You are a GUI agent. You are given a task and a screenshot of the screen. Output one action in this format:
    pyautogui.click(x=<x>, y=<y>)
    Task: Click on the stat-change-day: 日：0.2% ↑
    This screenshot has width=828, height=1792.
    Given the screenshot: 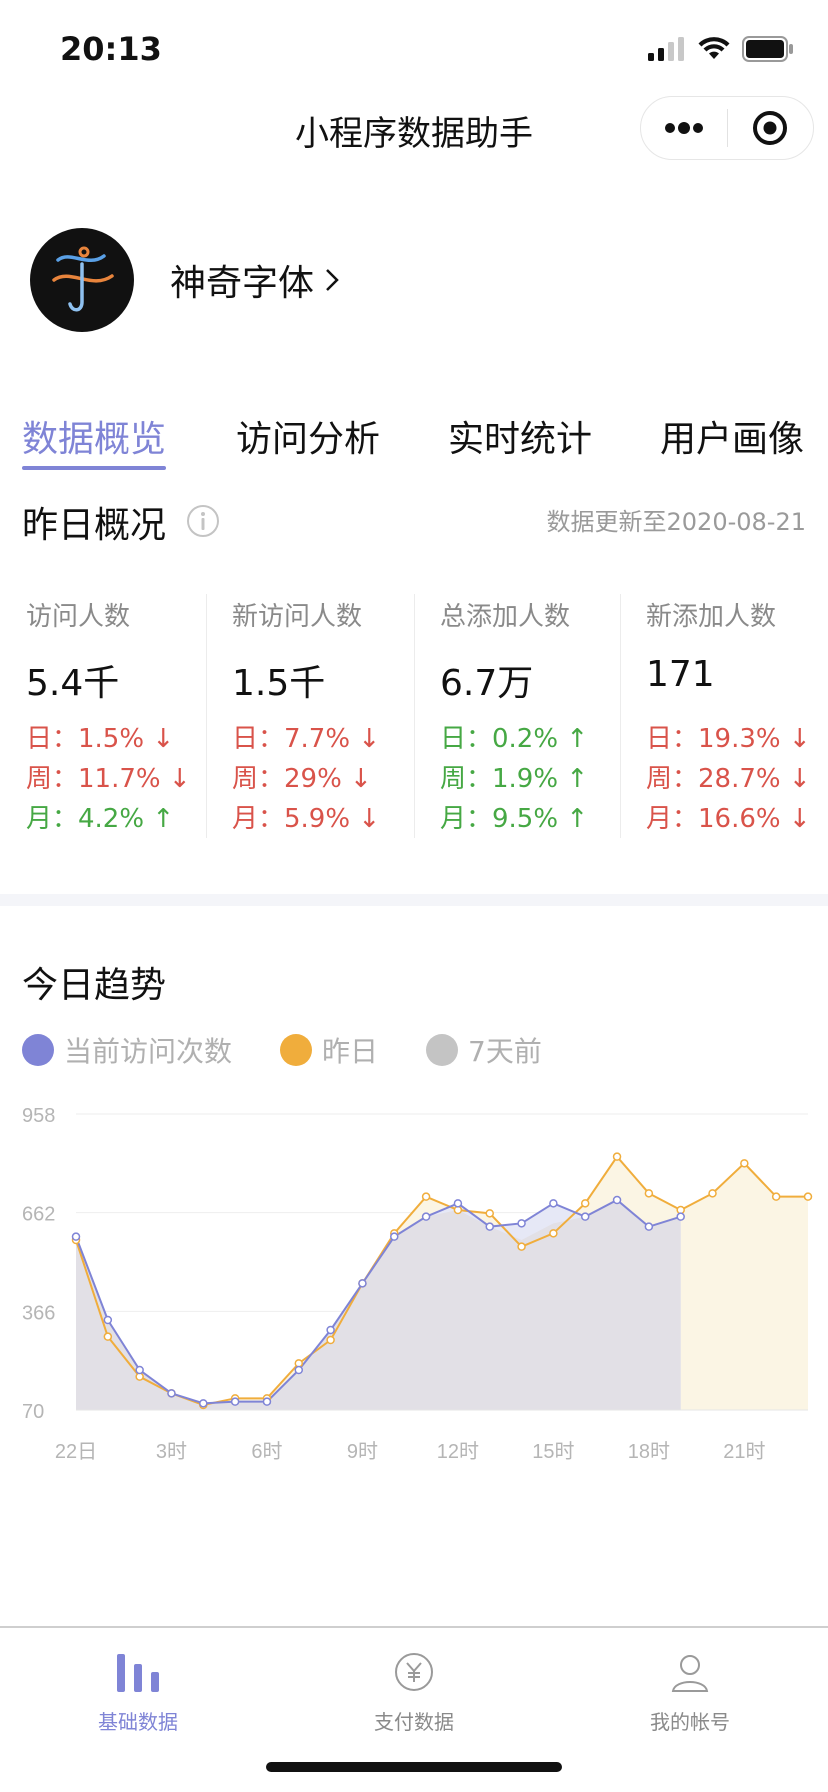 What is the action you would take?
    pyautogui.click(x=514, y=736)
    